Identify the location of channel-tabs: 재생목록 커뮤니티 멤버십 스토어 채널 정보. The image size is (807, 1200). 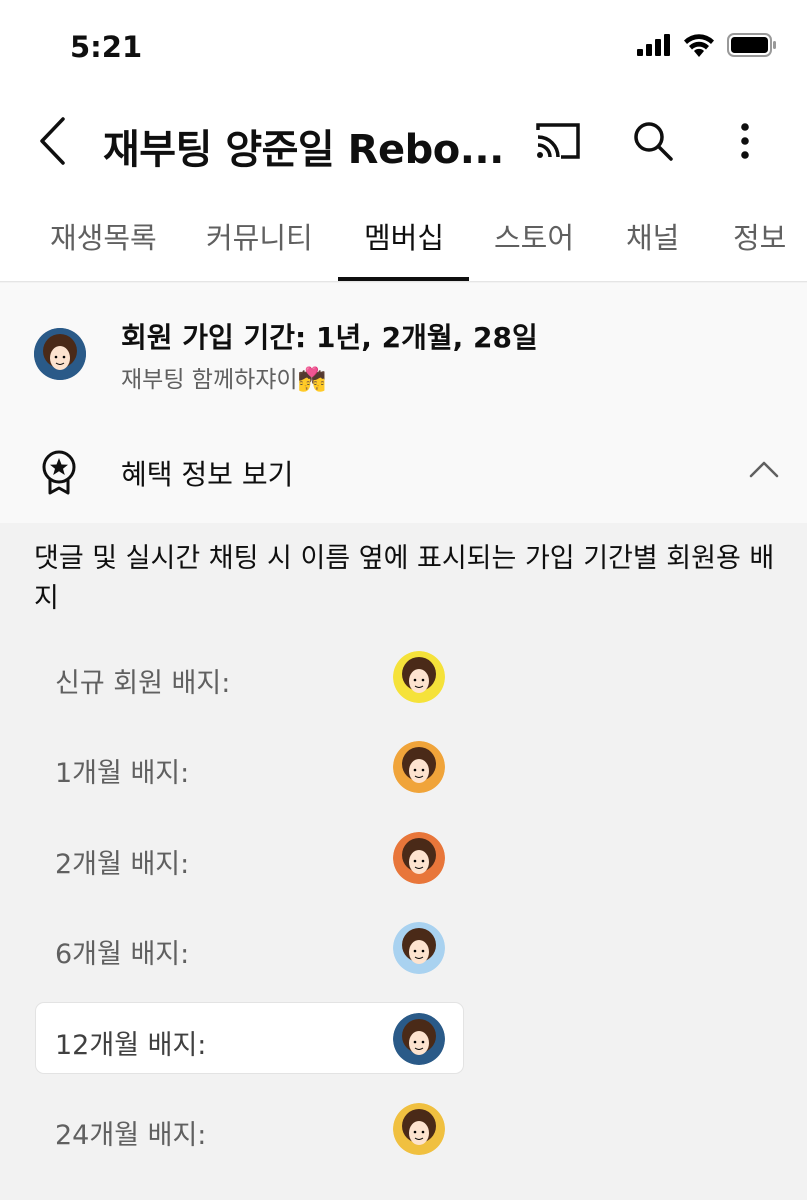
(403, 236).